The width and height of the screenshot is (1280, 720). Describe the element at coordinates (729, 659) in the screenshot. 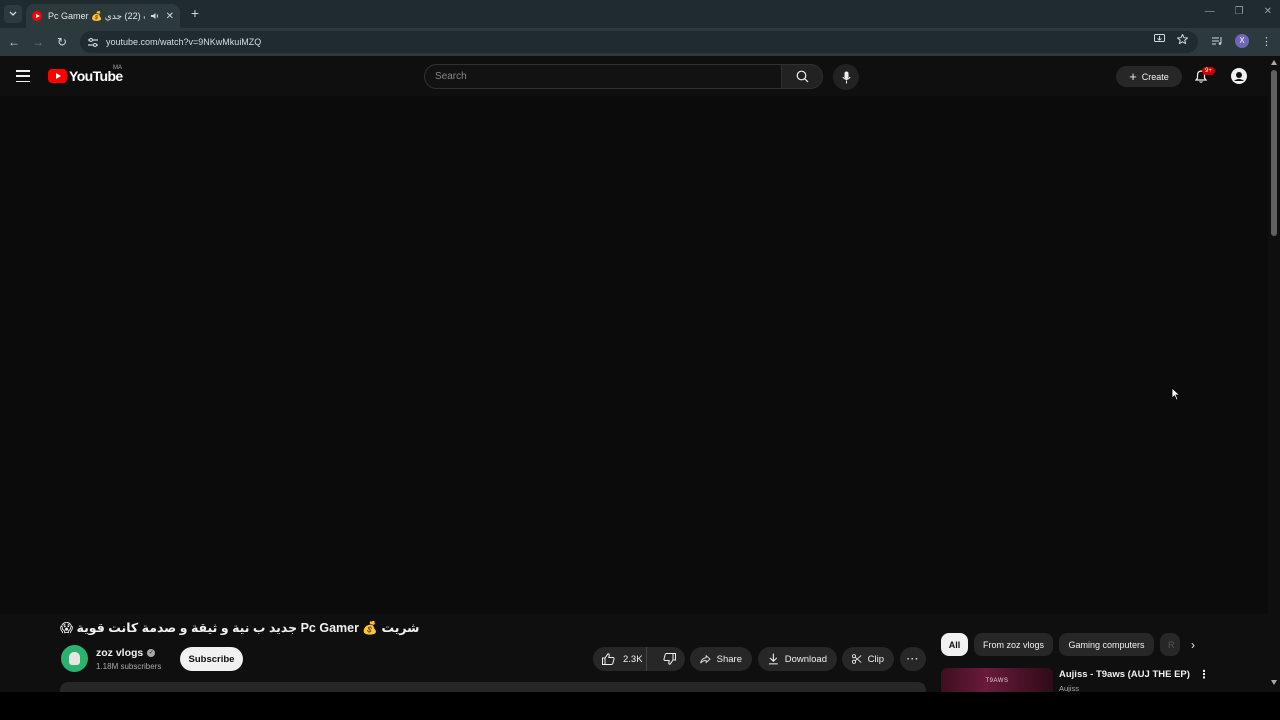

I see `share-label: Share` at that location.